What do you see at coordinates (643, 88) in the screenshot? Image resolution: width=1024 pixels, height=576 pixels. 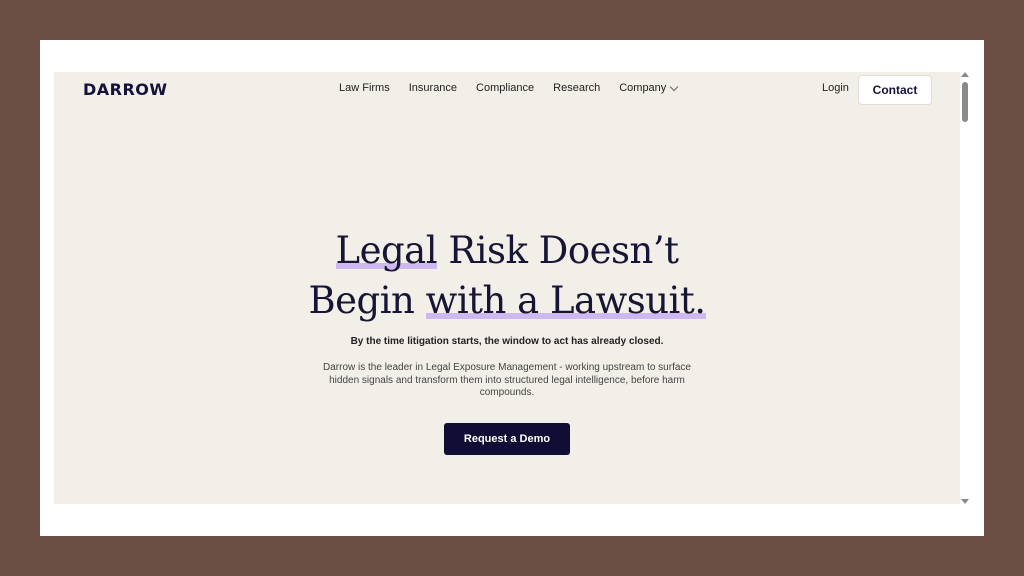 I see `nav-company-label: Company` at bounding box center [643, 88].